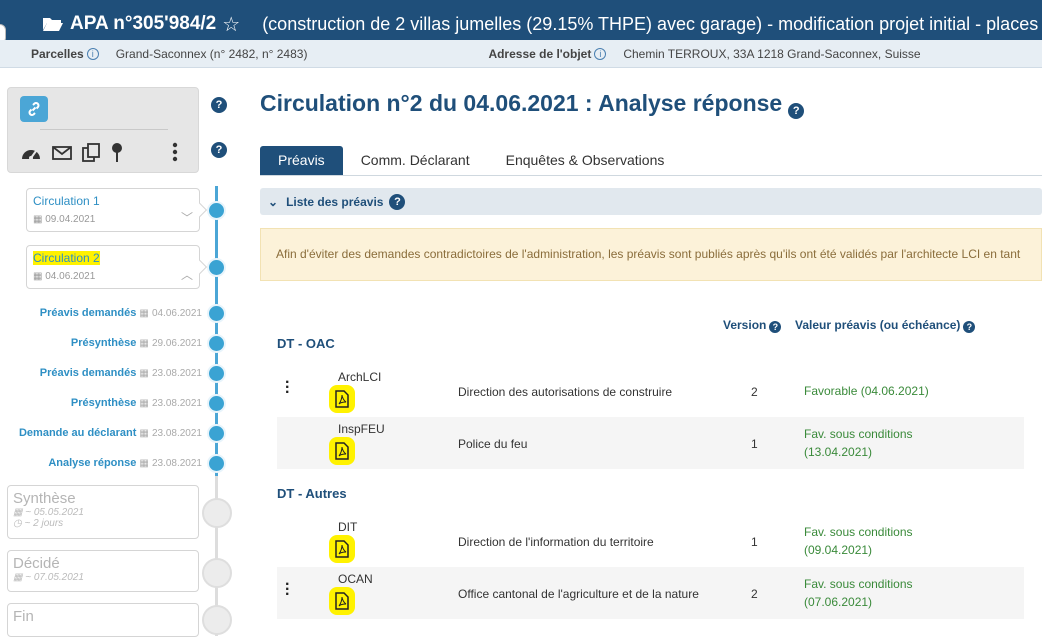 The image size is (1042, 637). What do you see at coordinates (858, 593) in the screenshot?
I see `preavis-result: Fav. sous conditions (07.06.2021)` at bounding box center [858, 593].